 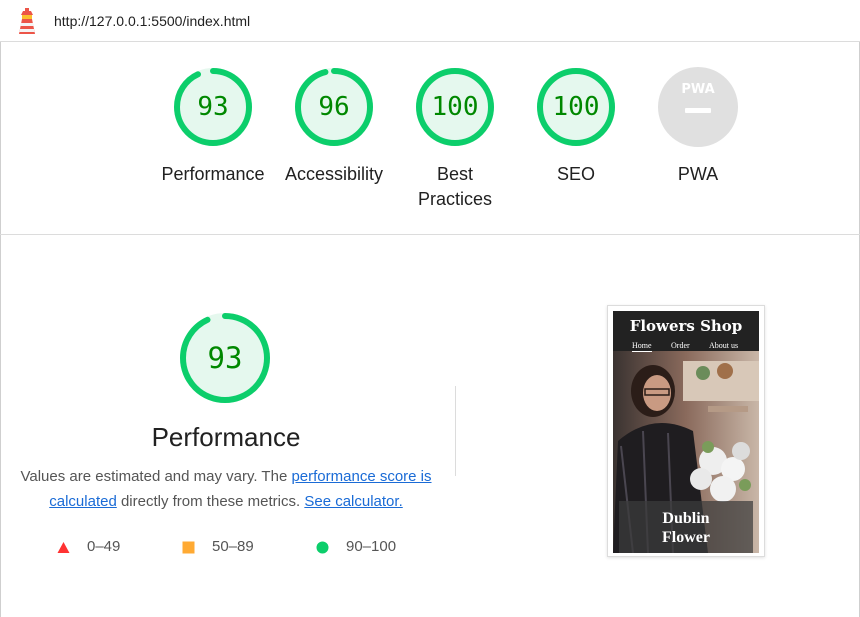 What do you see at coordinates (686, 528) in the screenshot?
I see `hero-text: Dublin Flower` at bounding box center [686, 528].